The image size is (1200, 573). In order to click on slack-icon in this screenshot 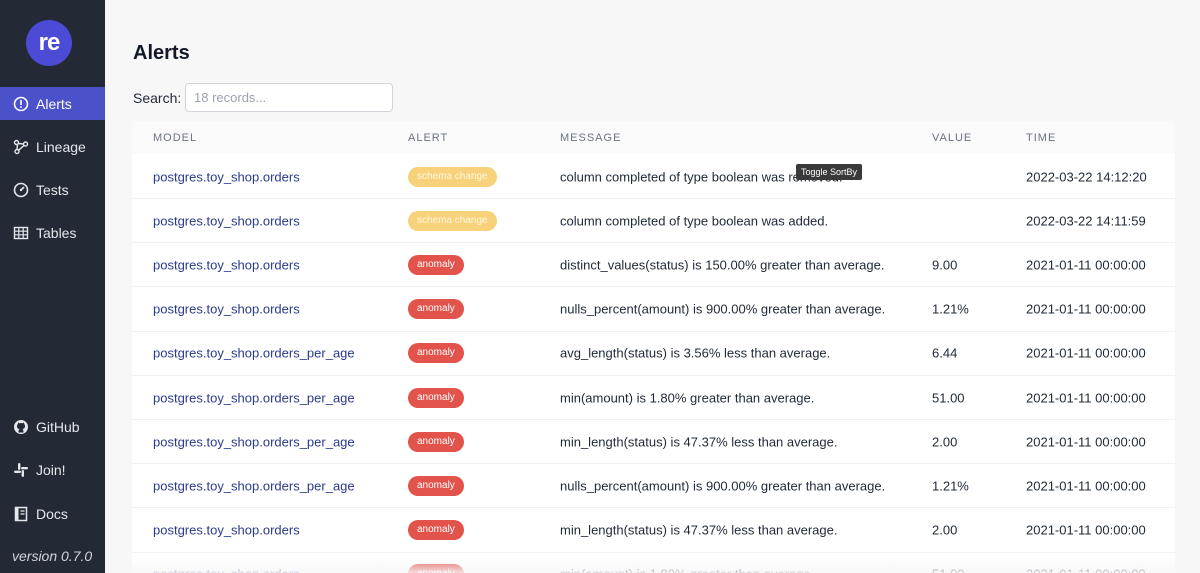, I will do `click(21, 470)`.